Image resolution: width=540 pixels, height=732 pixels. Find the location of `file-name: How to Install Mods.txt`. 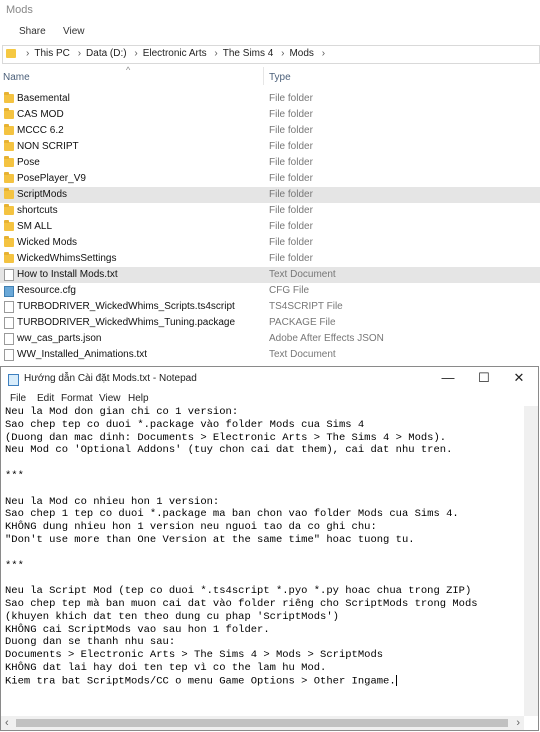

file-name: How to Install Mods.txt is located at coordinates (67, 274).